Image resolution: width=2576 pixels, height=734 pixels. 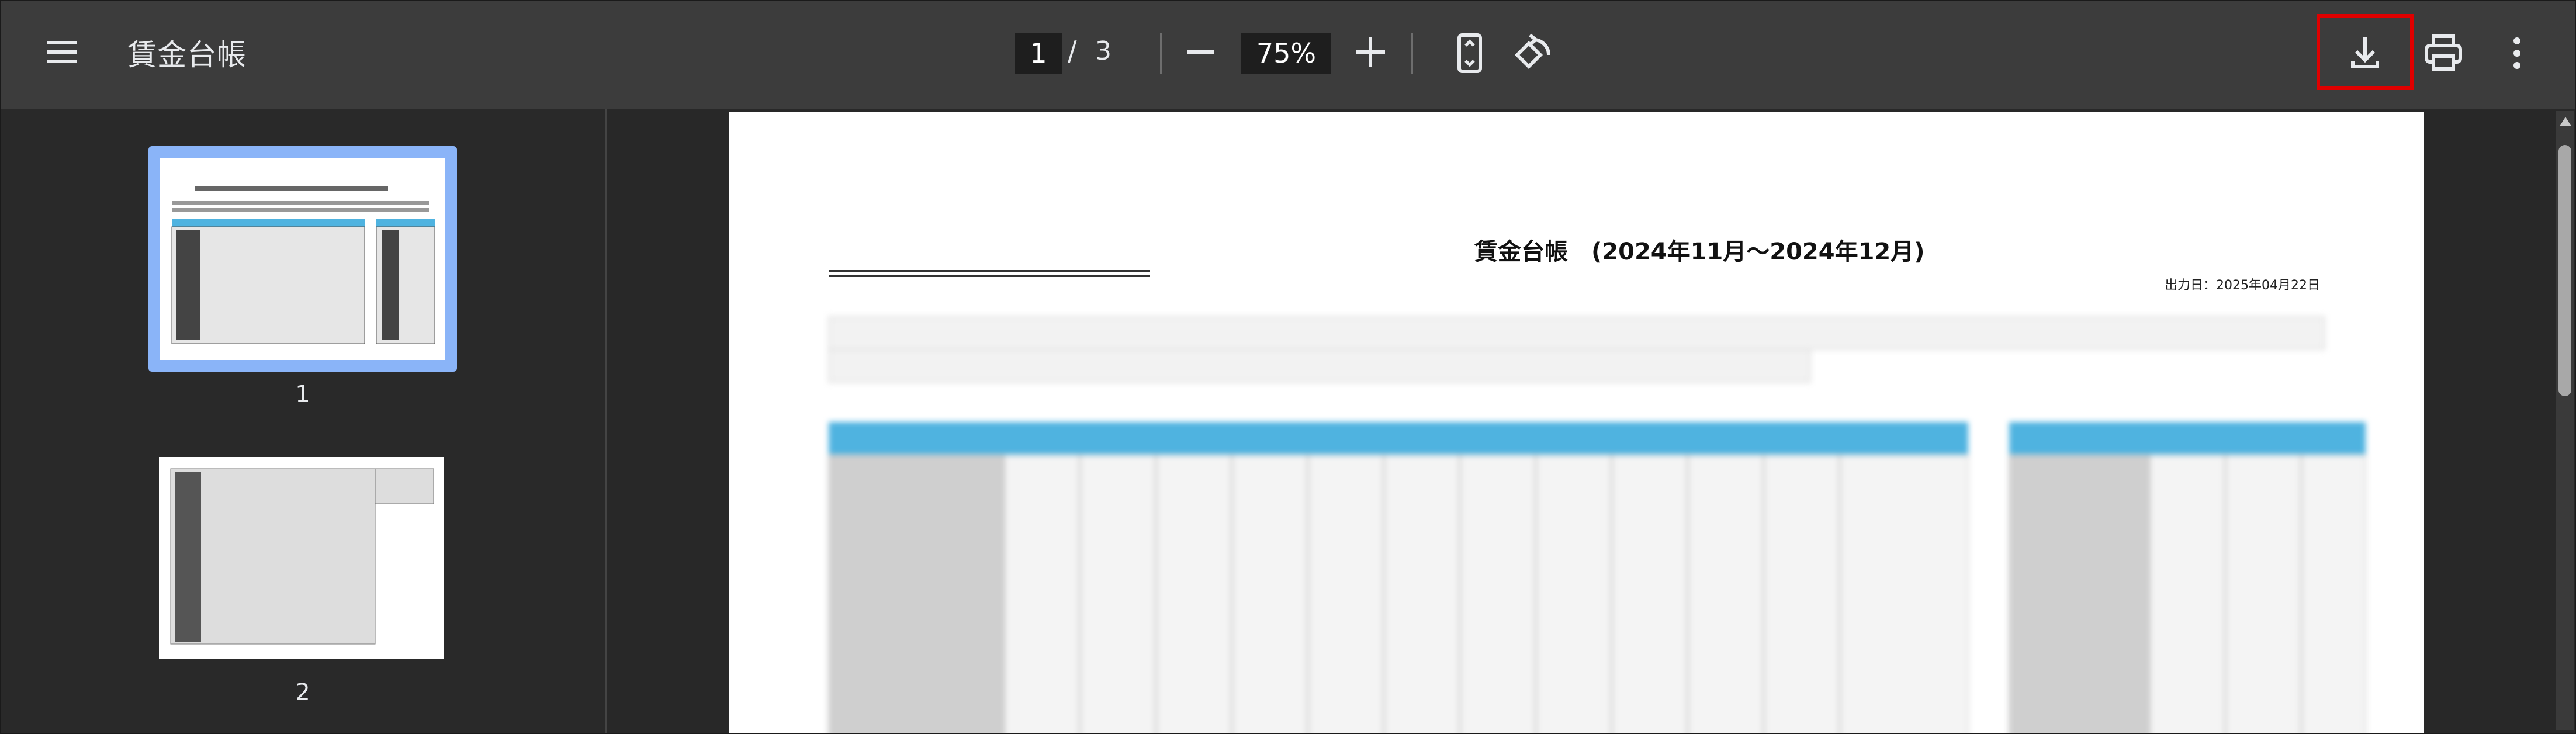 What do you see at coordinates (2443, 53) in the screenshot?
I see `print-icon` at bounding box center [2443, 53].